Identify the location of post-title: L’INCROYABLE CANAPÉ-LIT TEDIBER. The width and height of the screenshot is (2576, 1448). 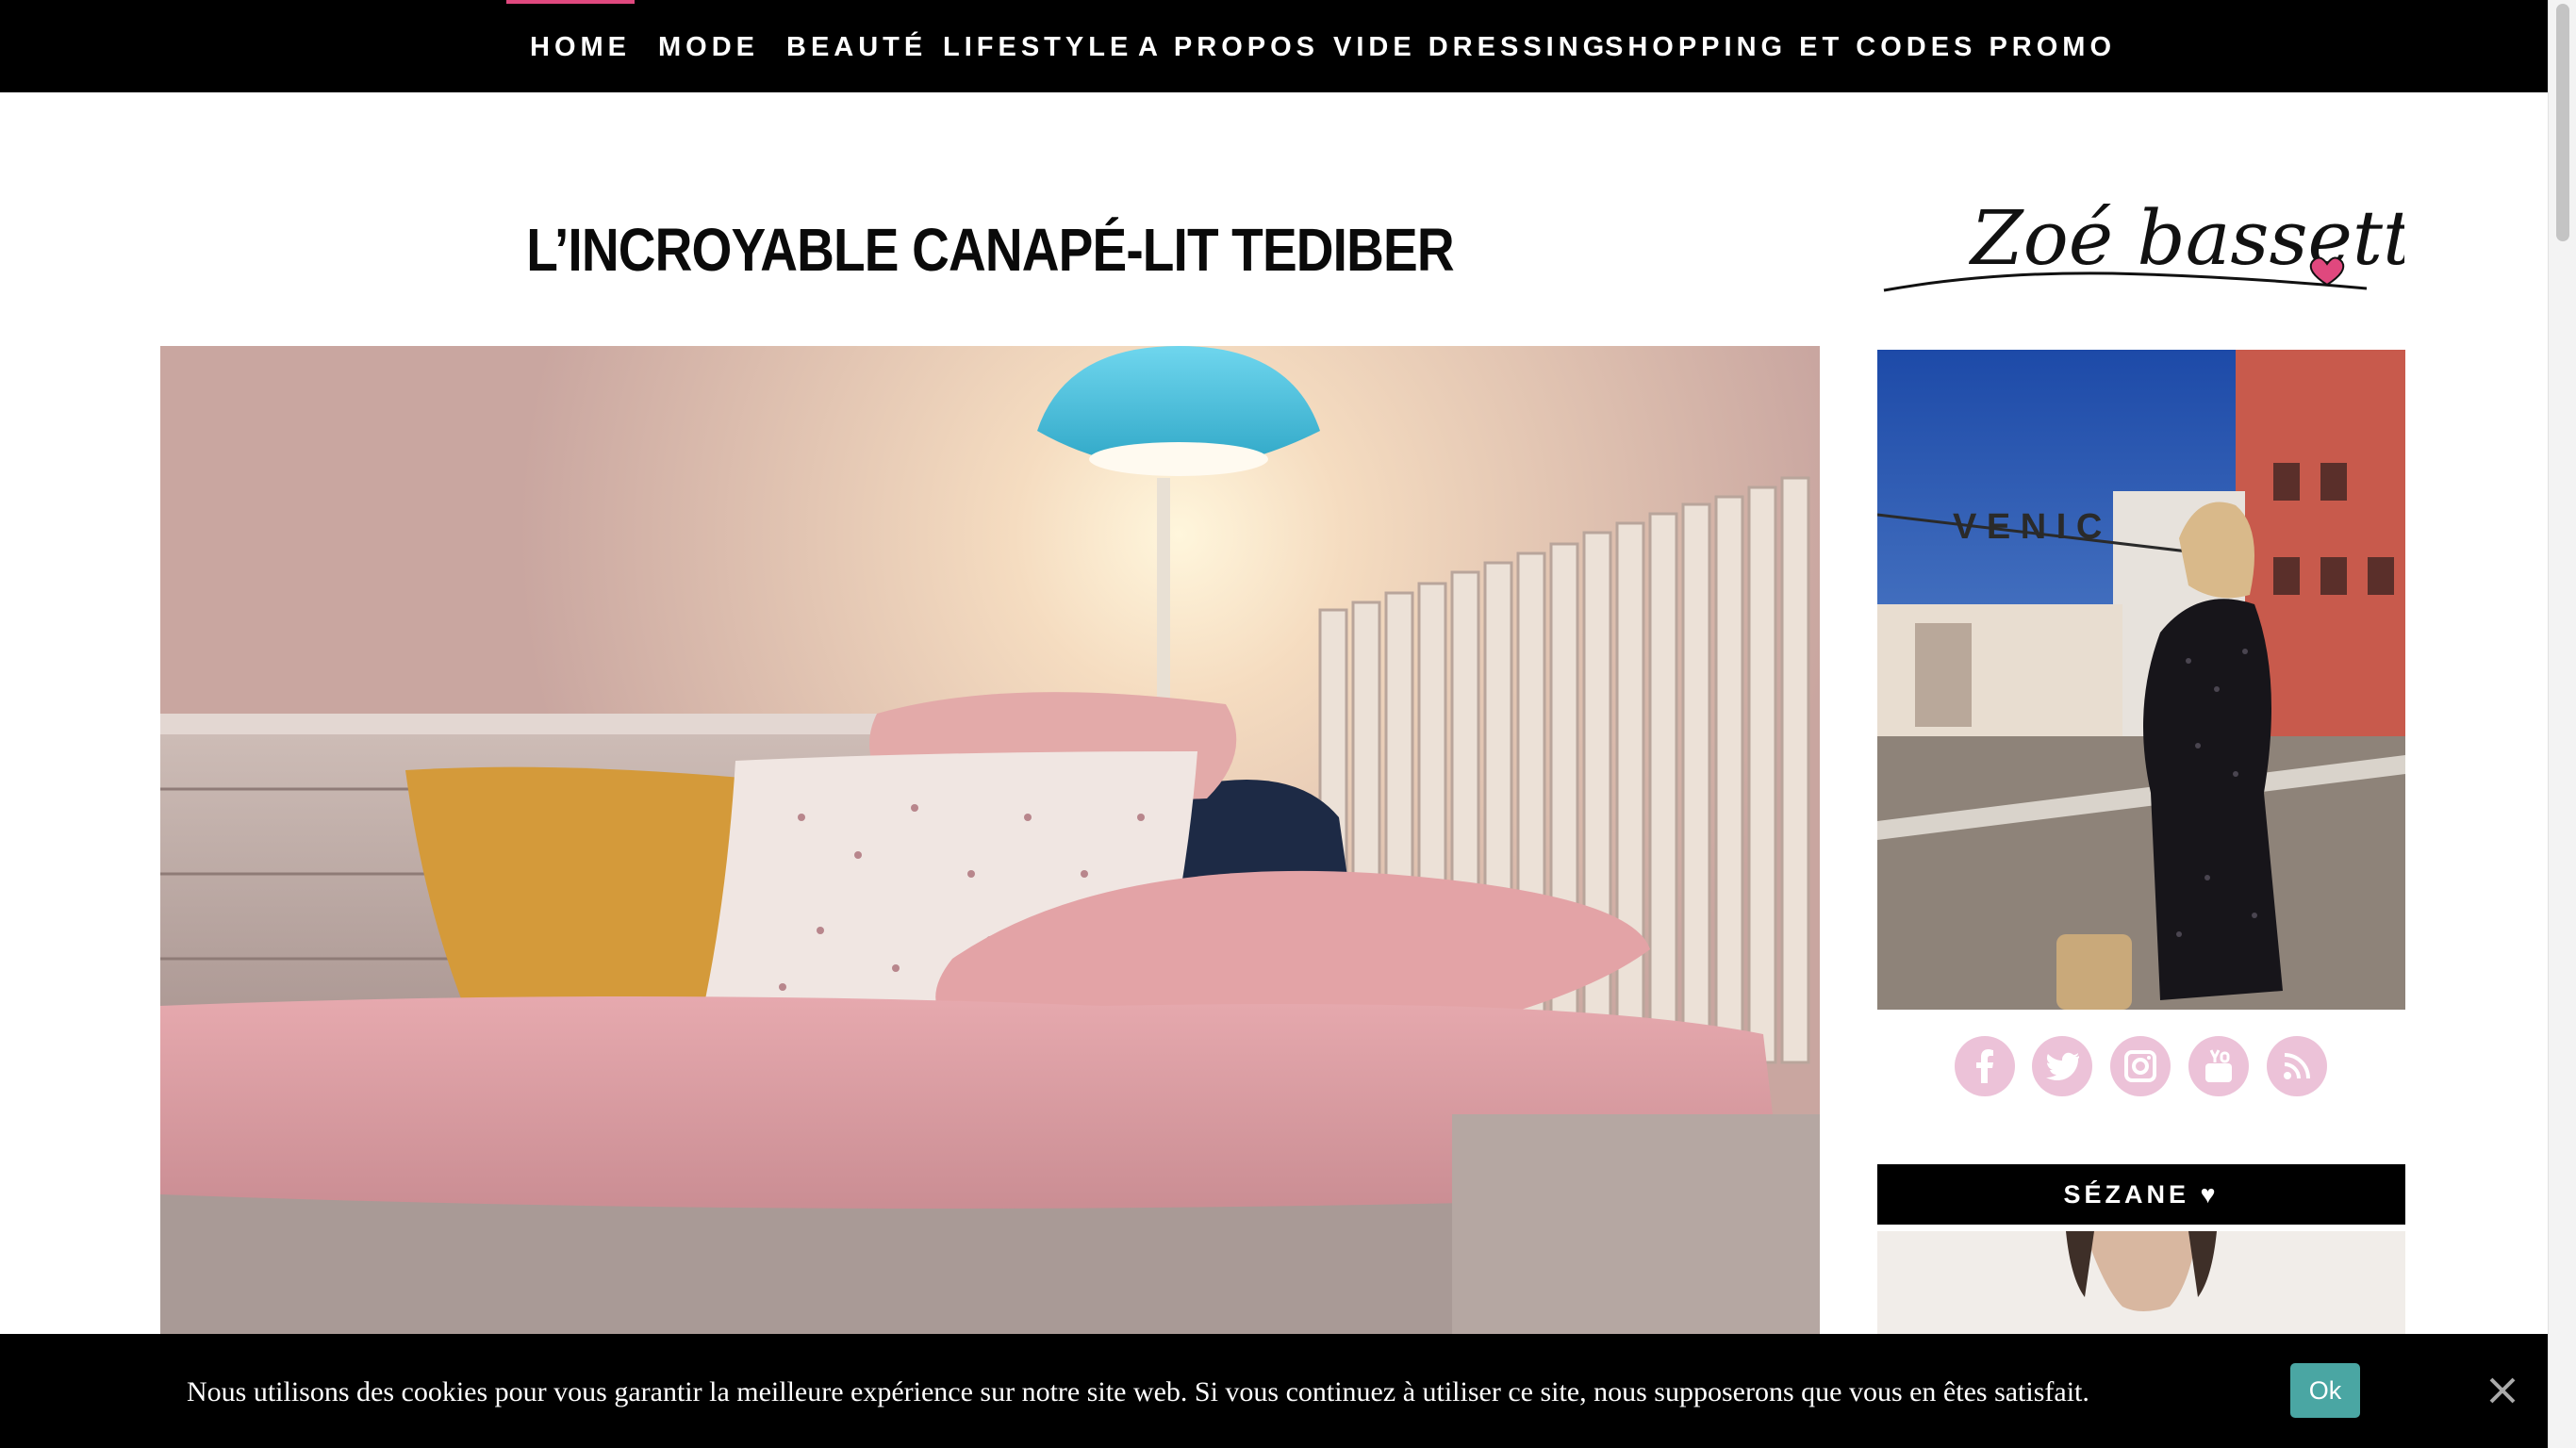
(990, 250).